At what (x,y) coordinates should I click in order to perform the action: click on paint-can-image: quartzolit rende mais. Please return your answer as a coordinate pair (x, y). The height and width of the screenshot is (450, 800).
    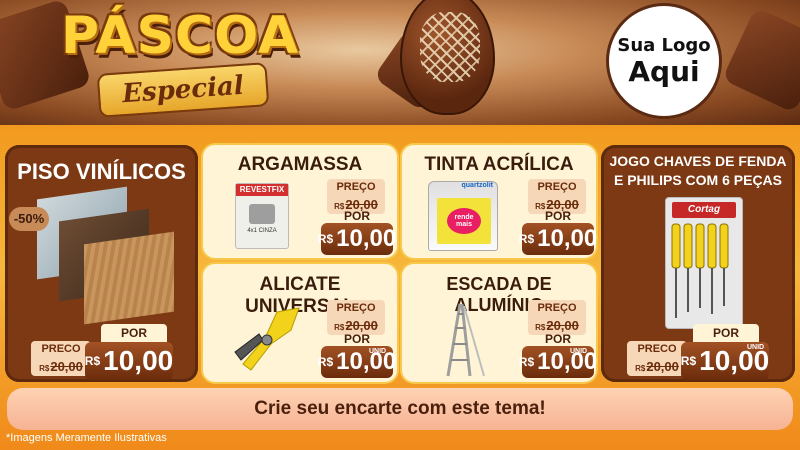
    Looking at the image, I should click on (463, 216).